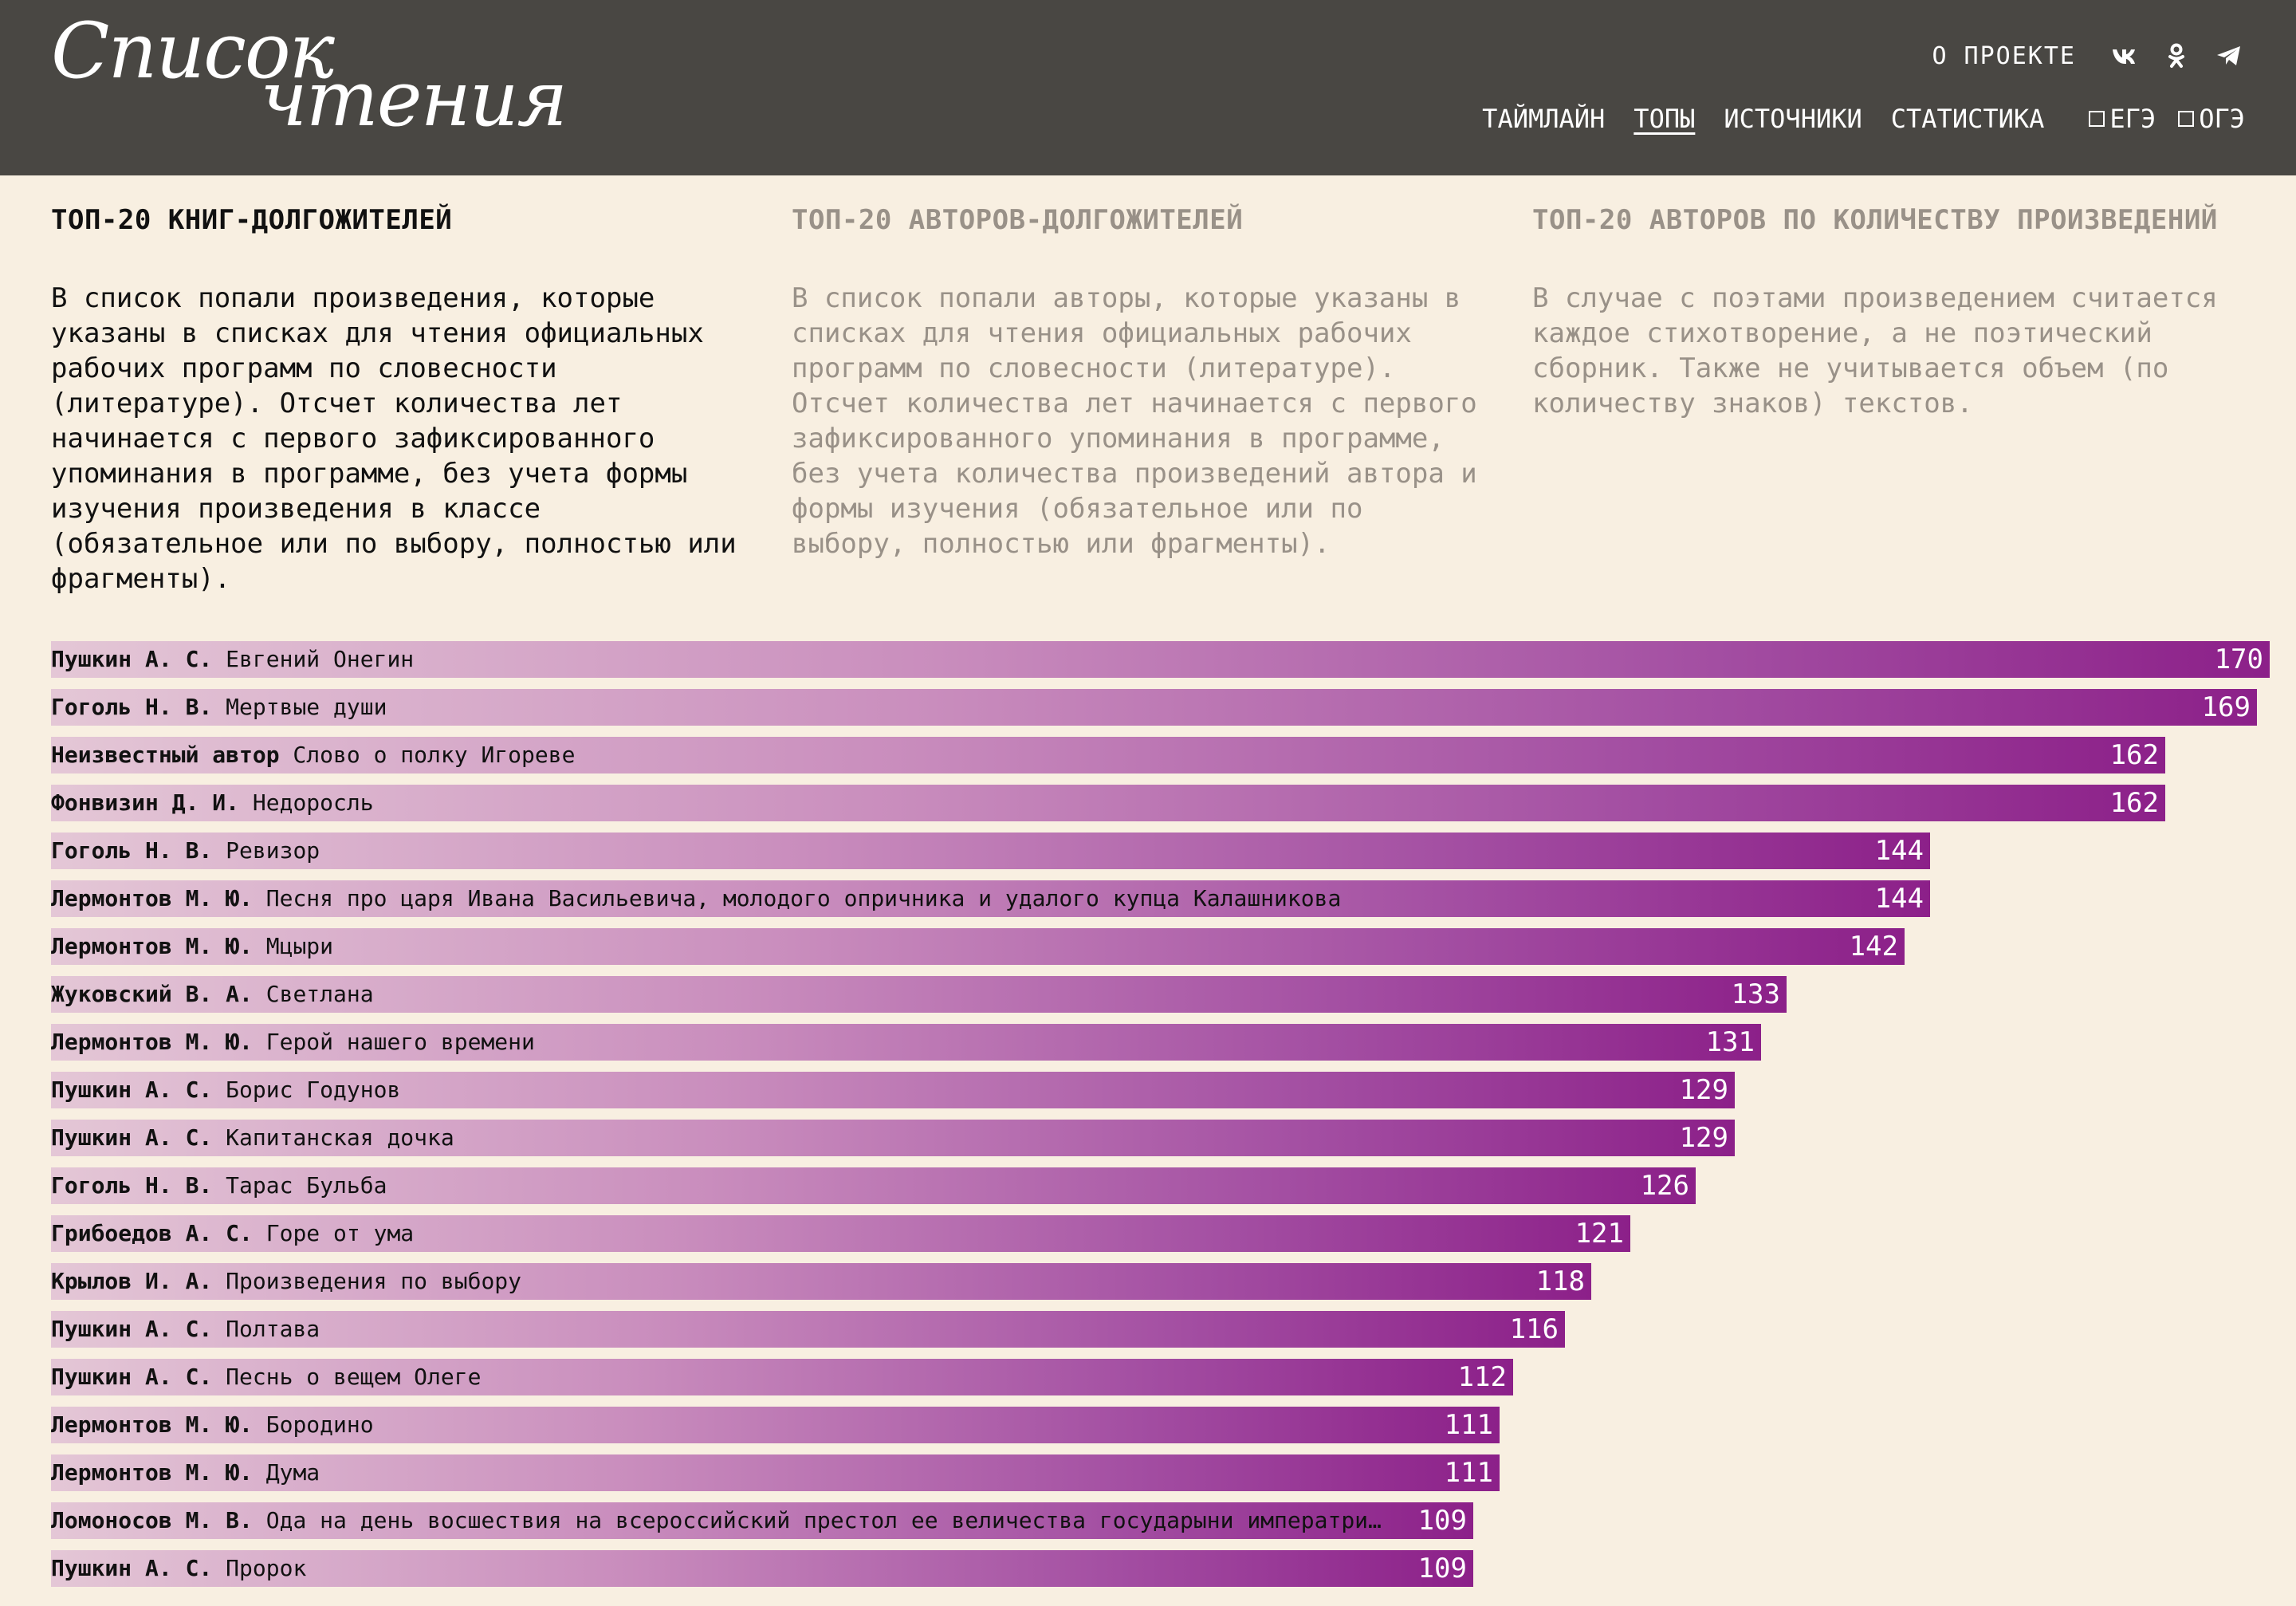 The height and width of the screenshot is (1606, 2296). What do you see at coordinates (762, 1568) in the screenshot?
I see `bar-row: Пушкин А. С. Пророк 109` at bounding box center [762, 1568].